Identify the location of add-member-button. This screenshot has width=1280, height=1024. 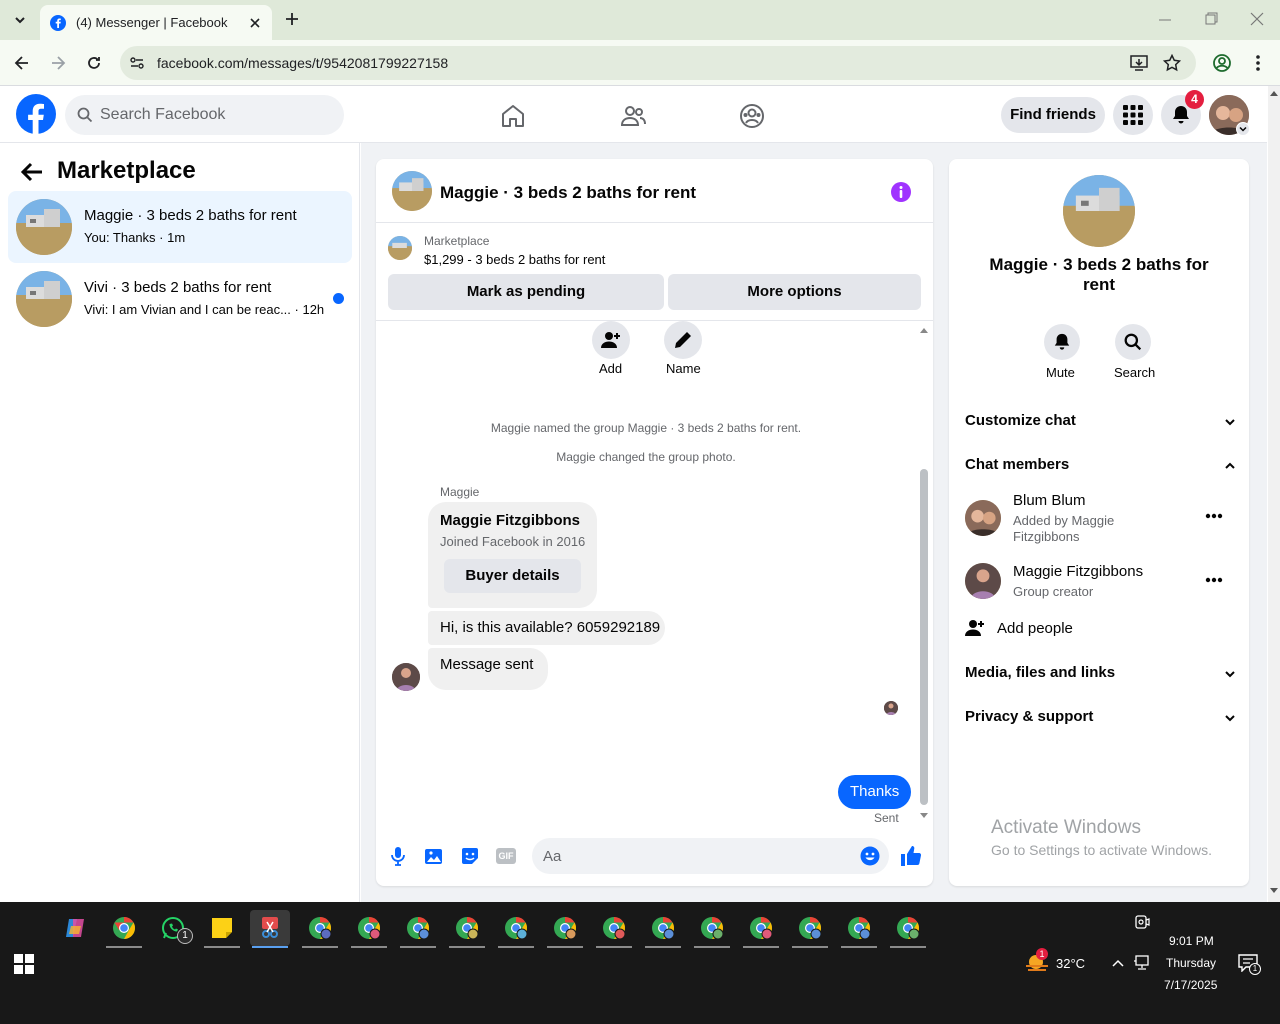
(611, 340).